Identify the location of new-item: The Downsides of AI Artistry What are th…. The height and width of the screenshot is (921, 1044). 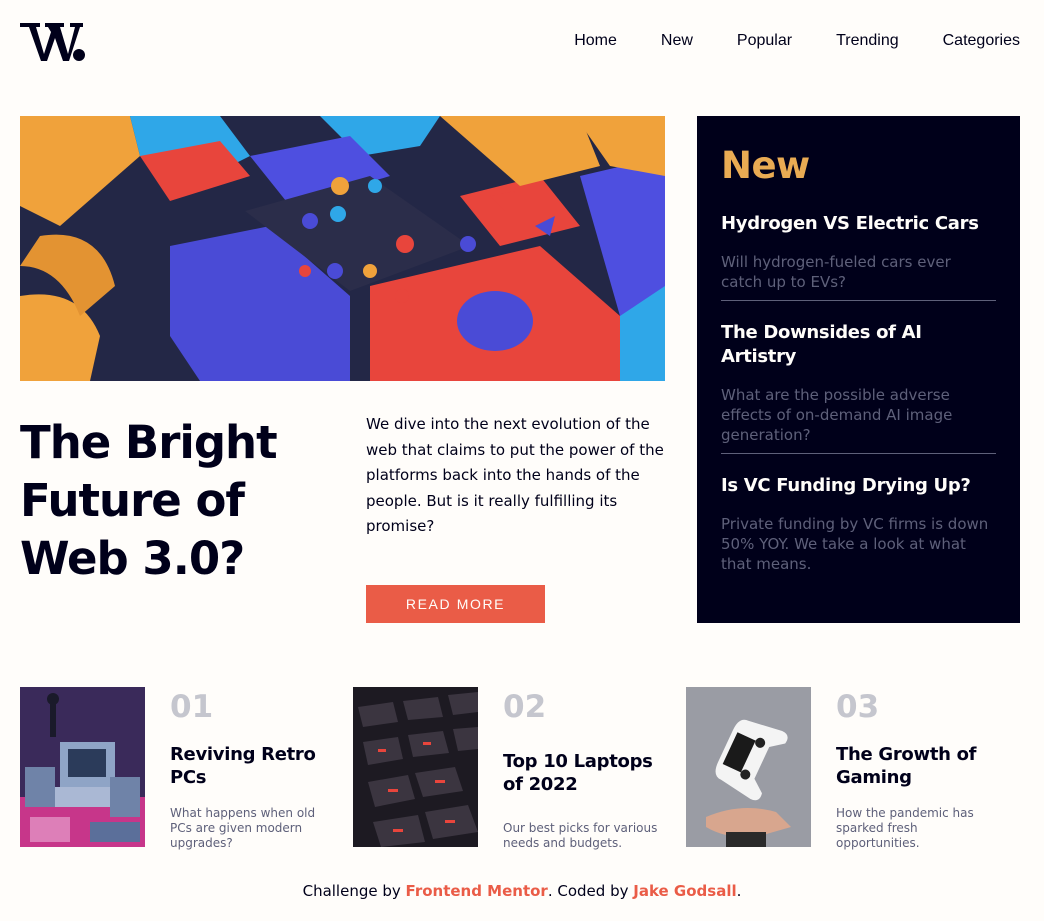
(858, 377).